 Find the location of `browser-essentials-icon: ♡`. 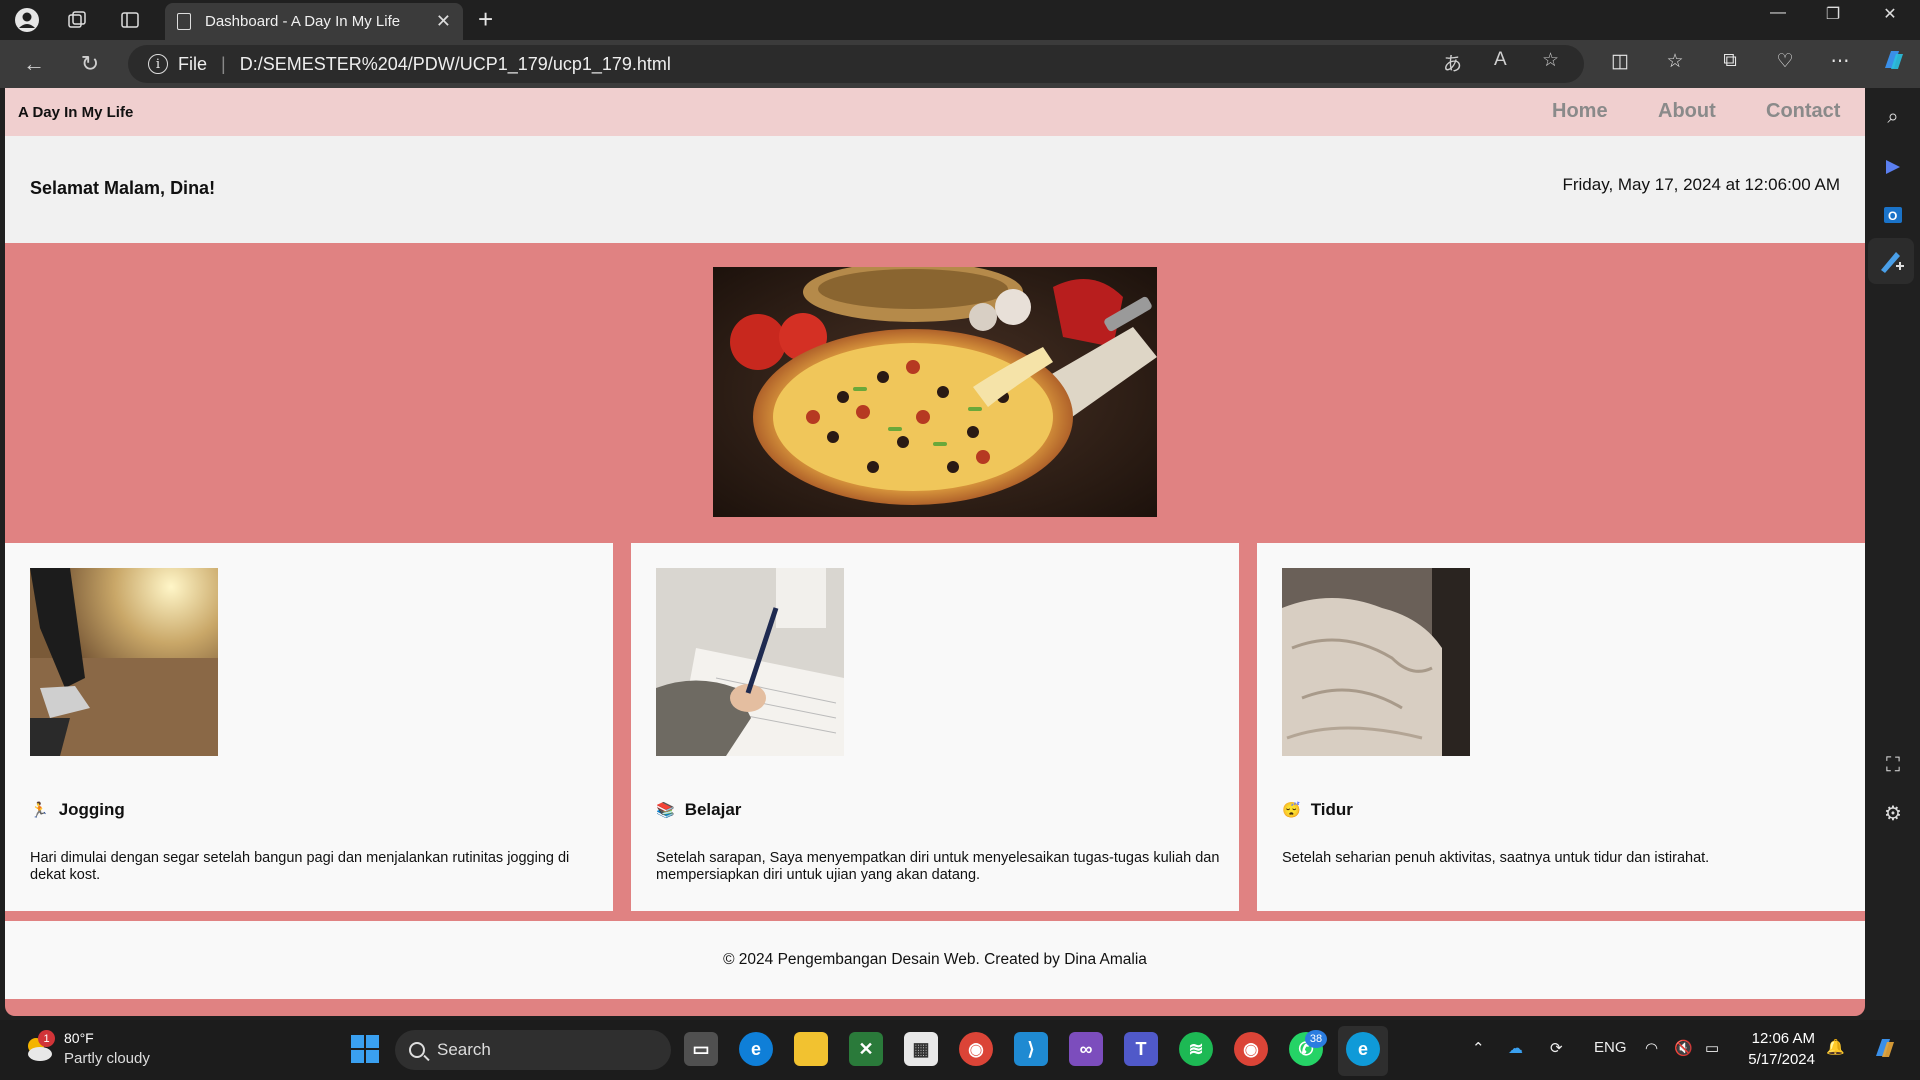

browser-essentials-icon: ♡ is located at coordinates (1785, 61).